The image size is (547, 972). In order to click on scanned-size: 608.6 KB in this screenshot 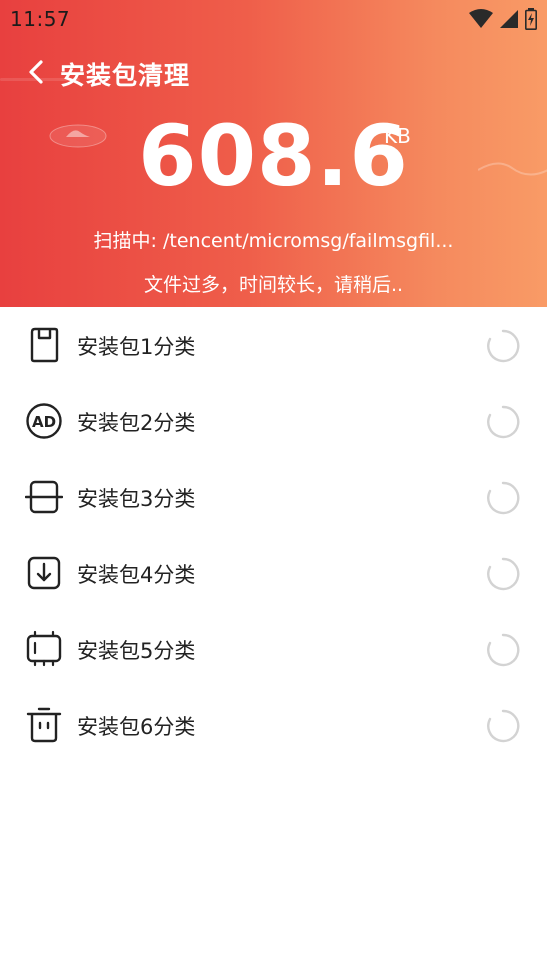, I will do `click(273, 156)`.